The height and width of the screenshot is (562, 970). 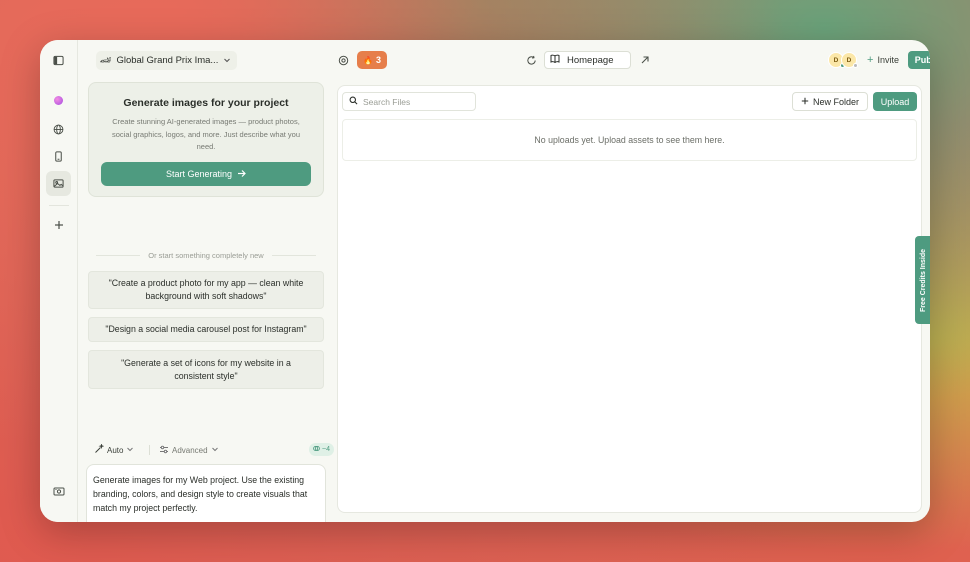 I want to click on fire-icon: 🔥, so click(x=368, y=60).